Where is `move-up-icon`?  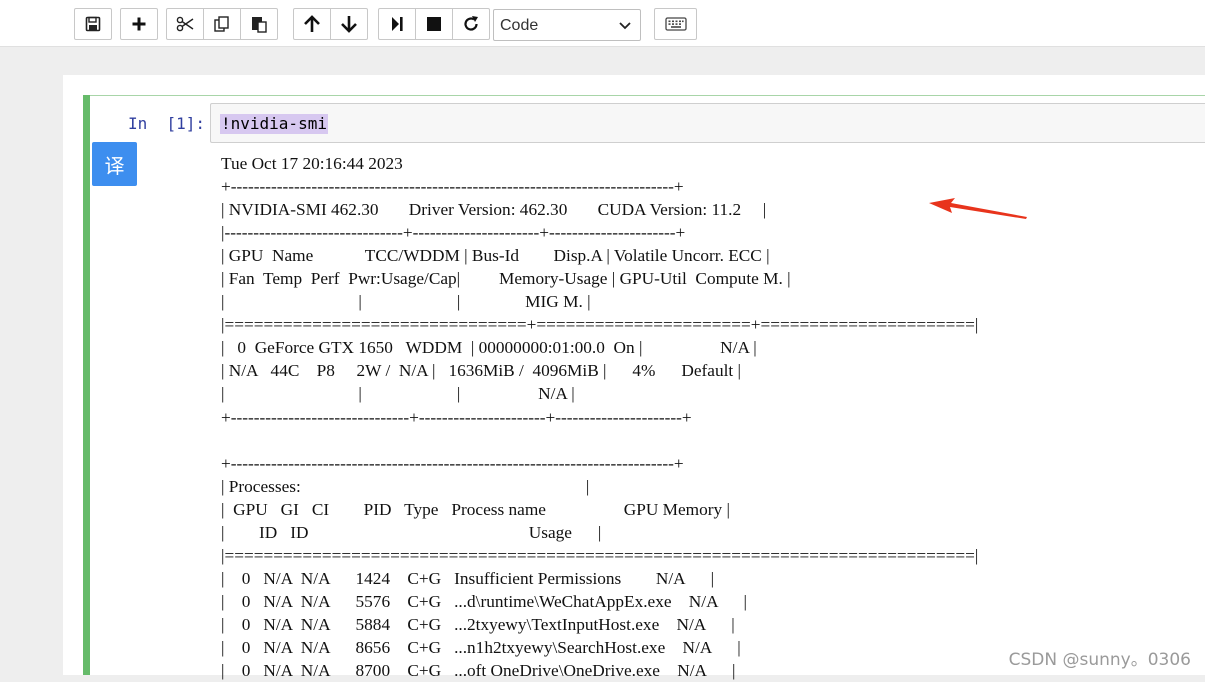
move-up-icon is located at coordinates (312, 23).